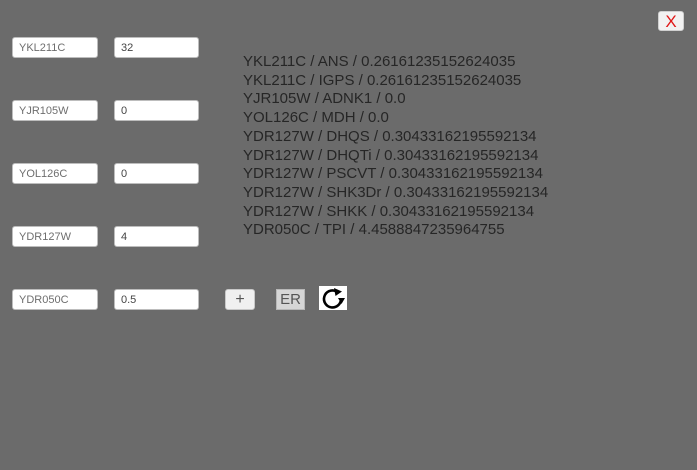  I want to click on add-row-button: +, so click(240, 299).